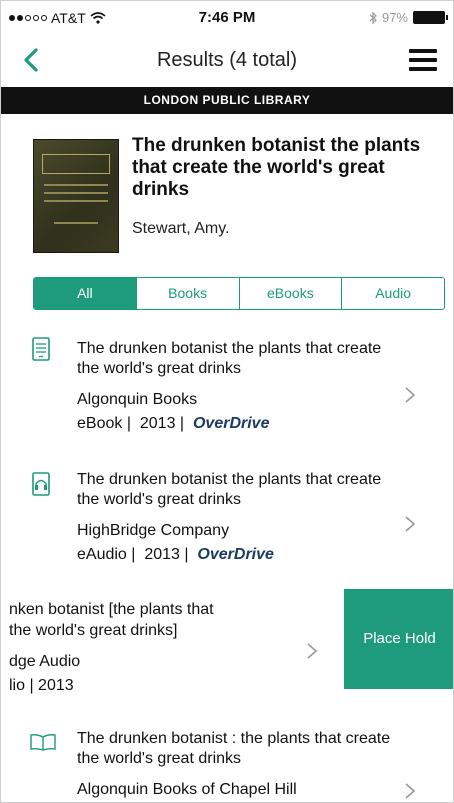 This screenshot has height=803, width=454. What do you see at coordinates (102, 554) in the screenshot?
I see `result-format: eAudio` at bounding box center [102, 554].